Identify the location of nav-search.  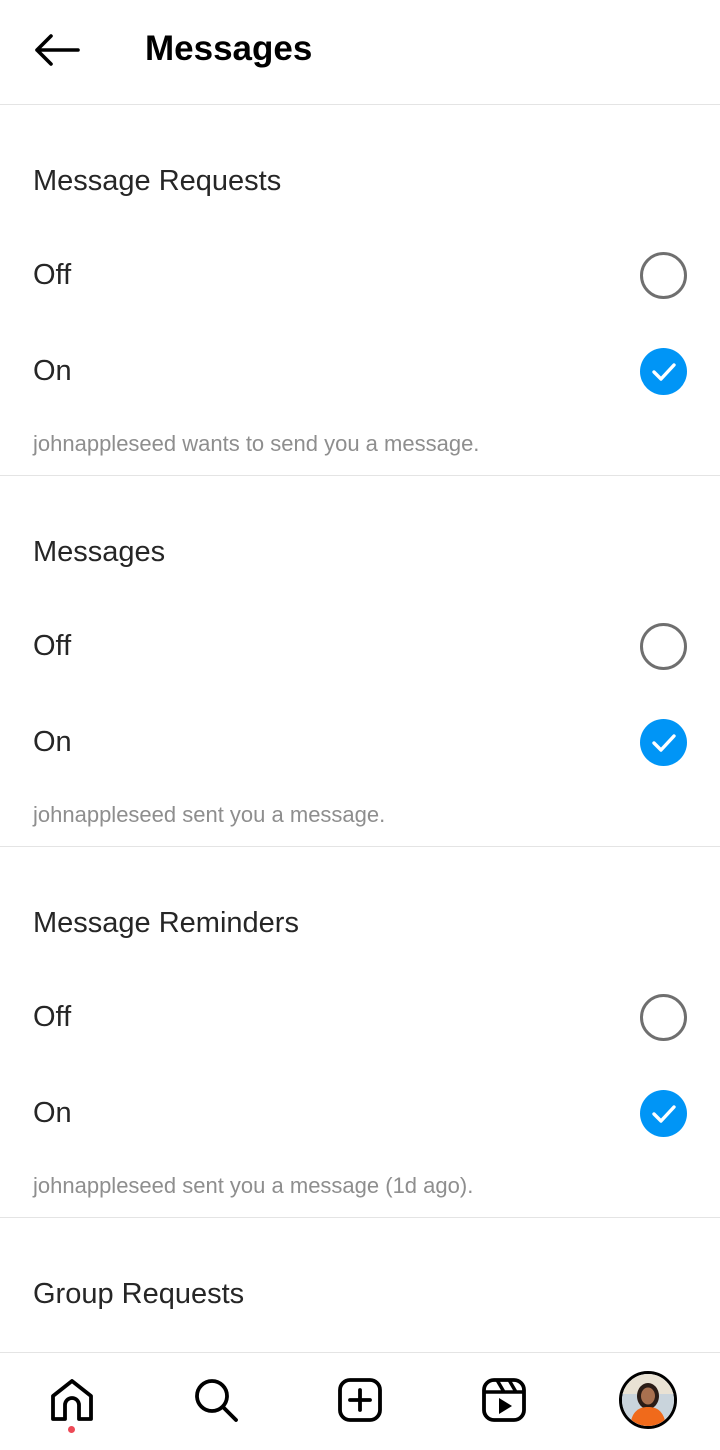
(216, 1400).